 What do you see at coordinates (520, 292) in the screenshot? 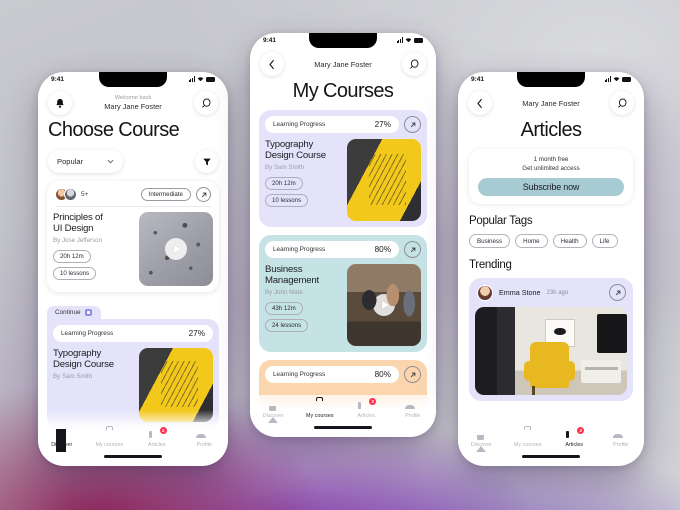
I see `trending-author: Emma Stone` at bounding box center [520, 292].